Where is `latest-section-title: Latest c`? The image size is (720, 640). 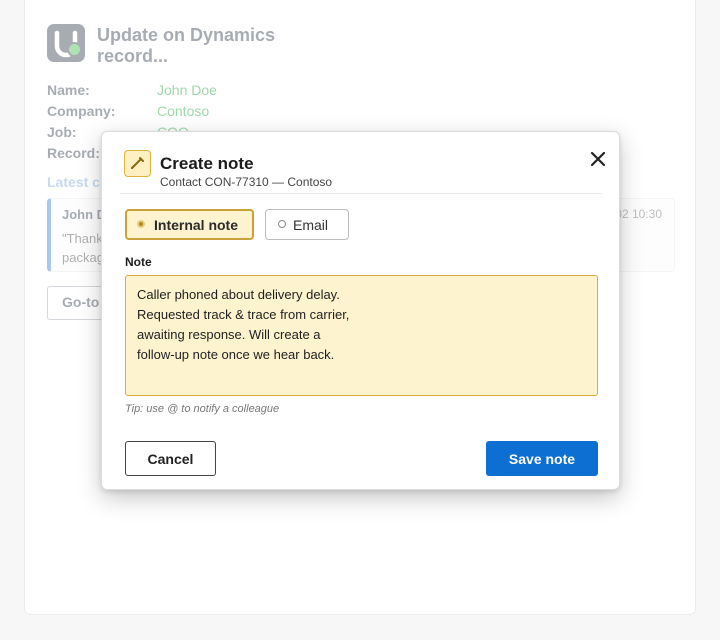 latest-section-title: Latest c is located at coordinates (73, 182).